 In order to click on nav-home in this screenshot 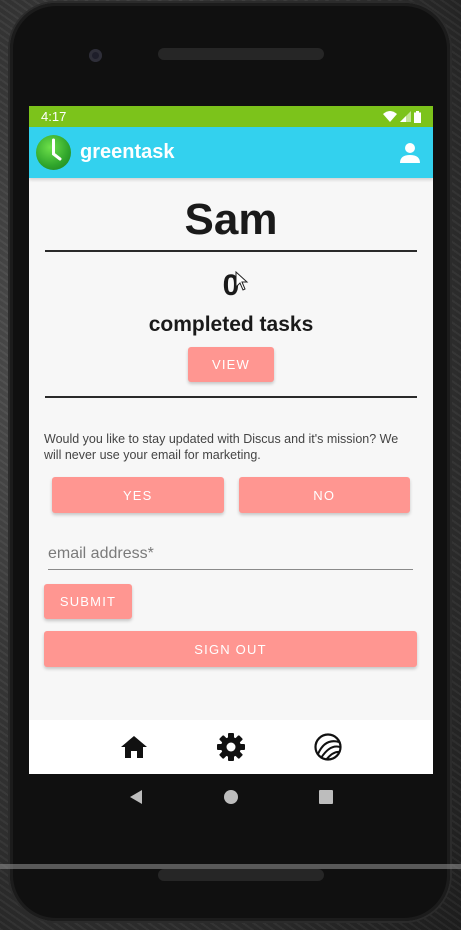, I will do `click(134, 747)`.